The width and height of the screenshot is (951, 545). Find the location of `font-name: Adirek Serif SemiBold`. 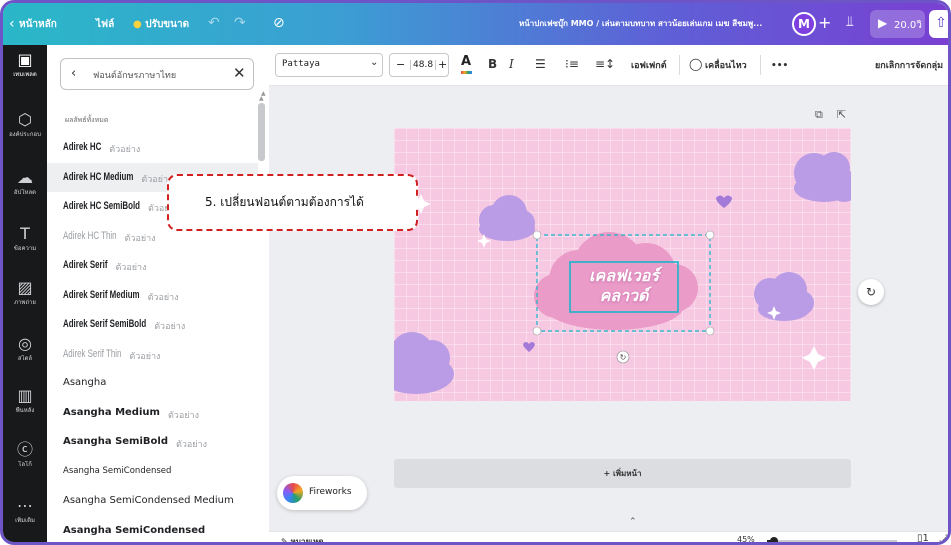

font-name: Adirek Serif SemiBold is located at coordinates (105, 324).